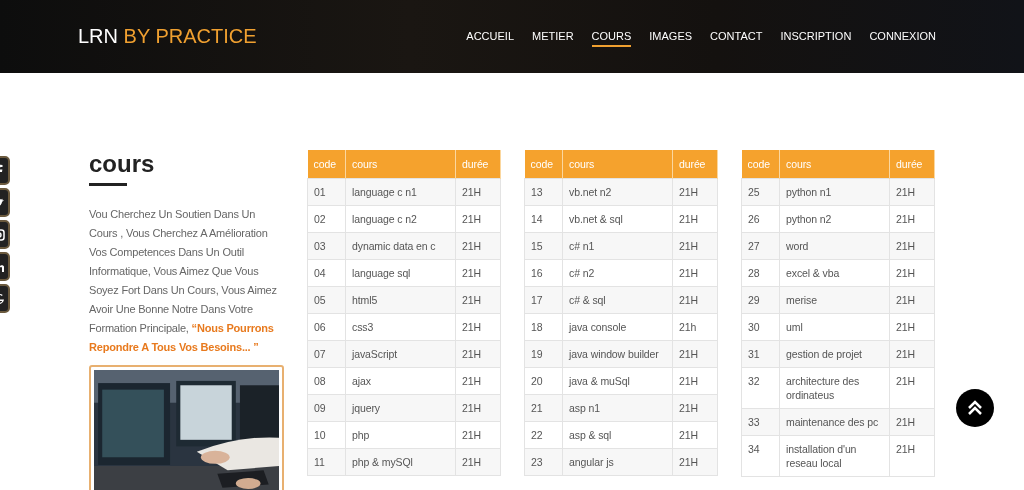  Describe the element at coordinates (400, 246) in the screenshot. I see `table-cell: dynamic data en c` at that location.